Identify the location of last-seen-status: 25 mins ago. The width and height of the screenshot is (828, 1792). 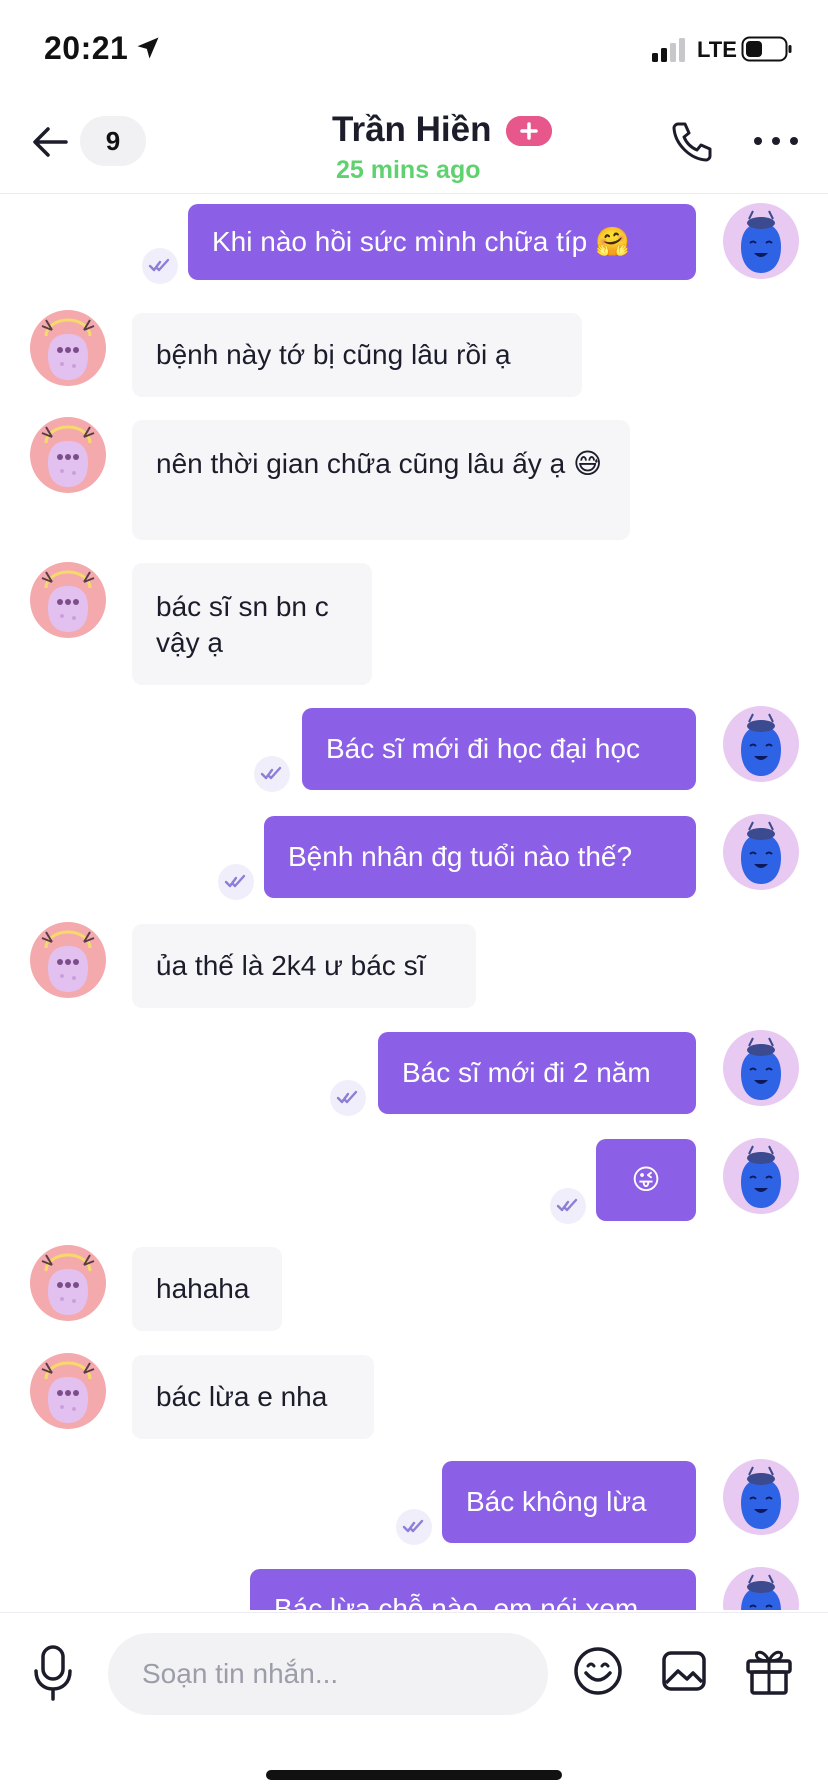
(408, 170).